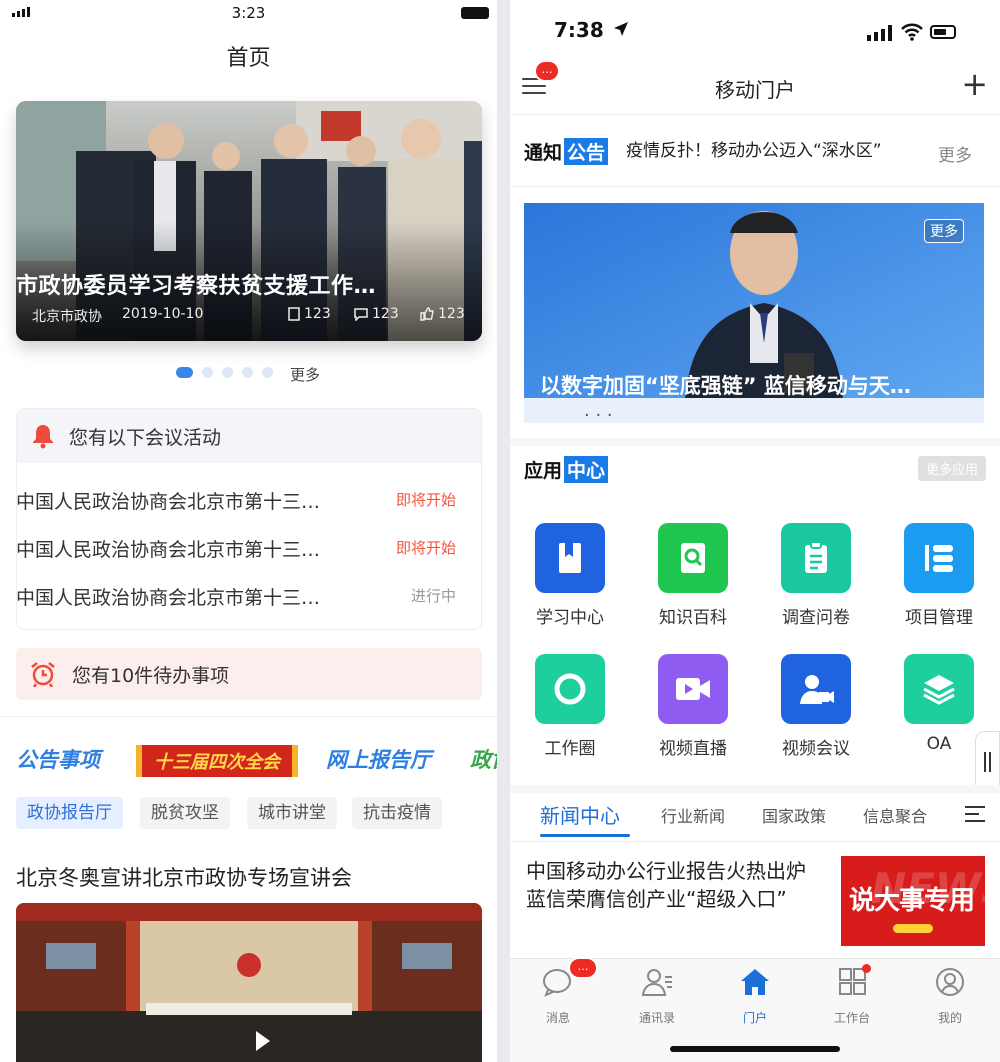  Describe the element at coordinates (754, 148) in the screenshot. I see `notice-text: 疫情反扑！移动办公迈入“深水区”` at that location.